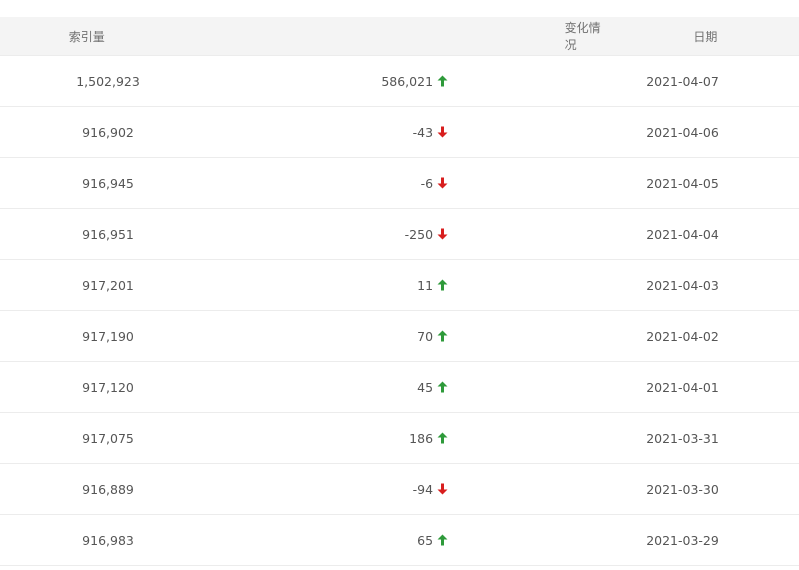 The image size is (799, 570). I want to click on change-value-wrap: 586,021, so click(414, 81).